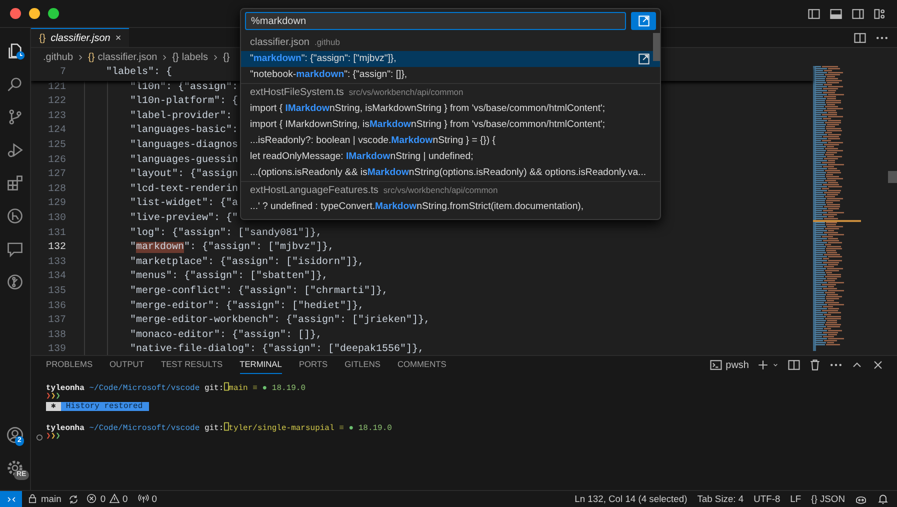 Image resolution: width=897 pixels, height=507 pixels. I want to click on search-icon, so click(15, 83).